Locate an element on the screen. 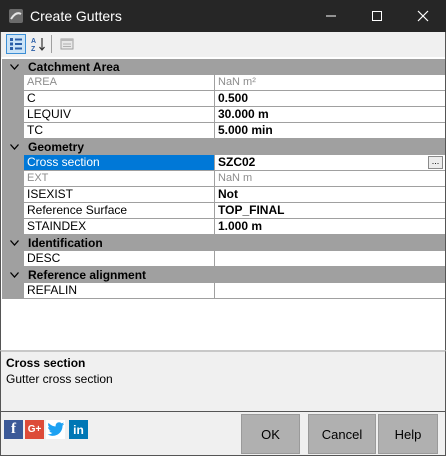  title-bar: Create Gutters is located at coordinates (223, 16).